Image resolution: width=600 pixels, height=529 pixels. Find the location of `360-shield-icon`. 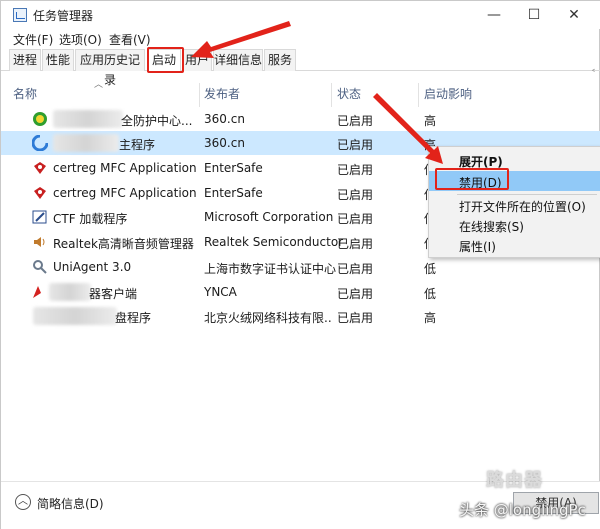

360-shield-icon is located at coordinates (40, 119).